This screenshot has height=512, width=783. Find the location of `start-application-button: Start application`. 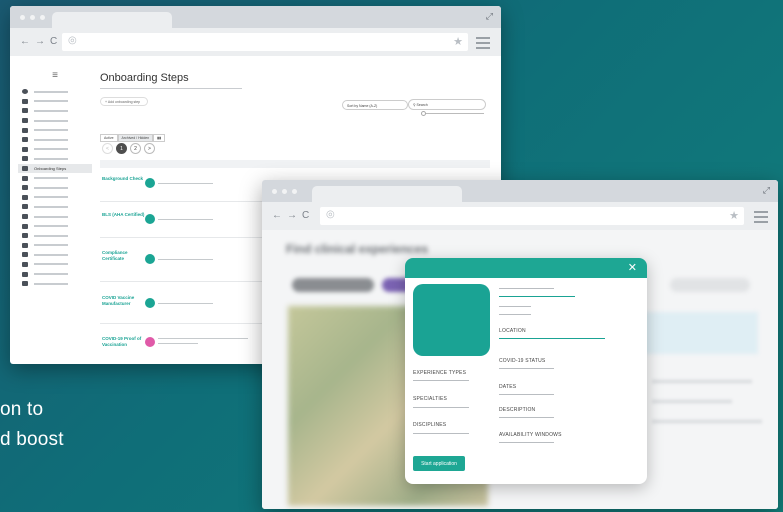

start-application-button: Start application is located at coordinates (439, 463).